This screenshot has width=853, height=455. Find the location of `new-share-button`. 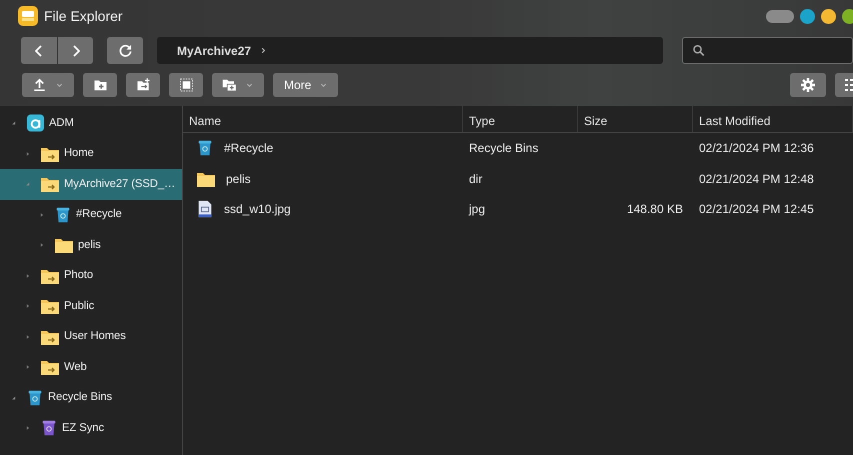

new-share-button is located at coordinates (143, 85).